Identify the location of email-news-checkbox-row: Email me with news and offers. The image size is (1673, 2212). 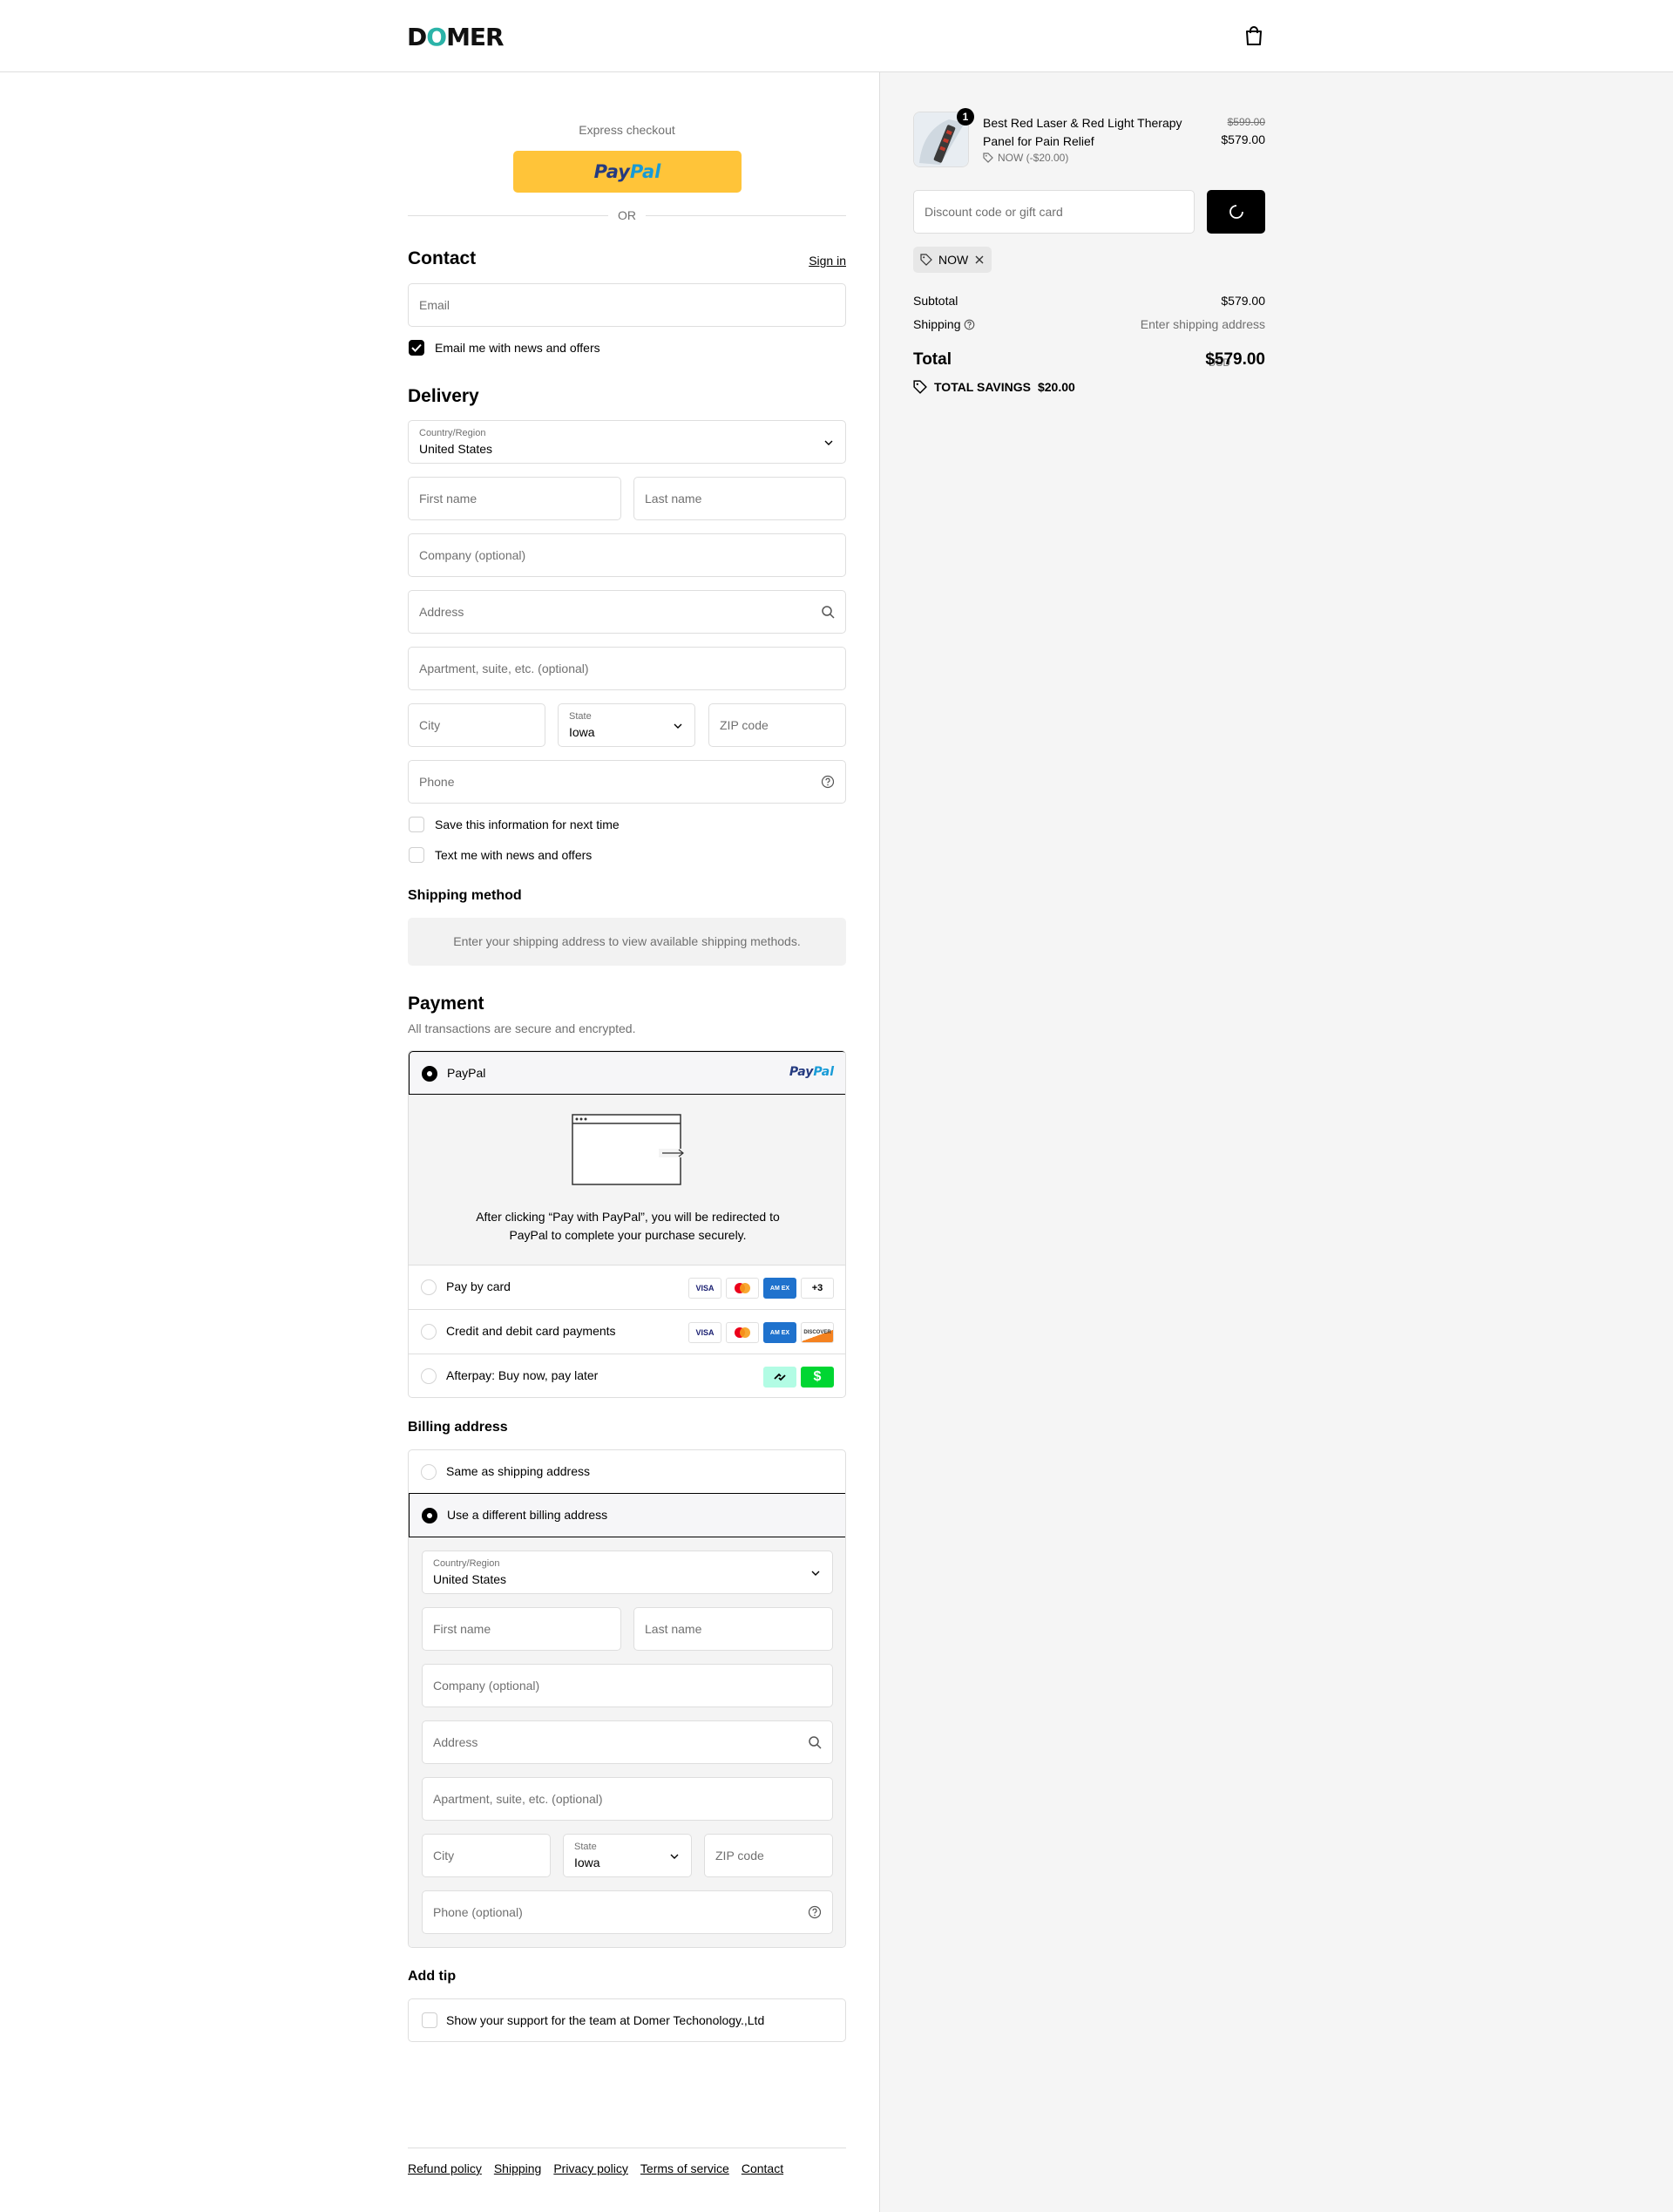
(504, 347).